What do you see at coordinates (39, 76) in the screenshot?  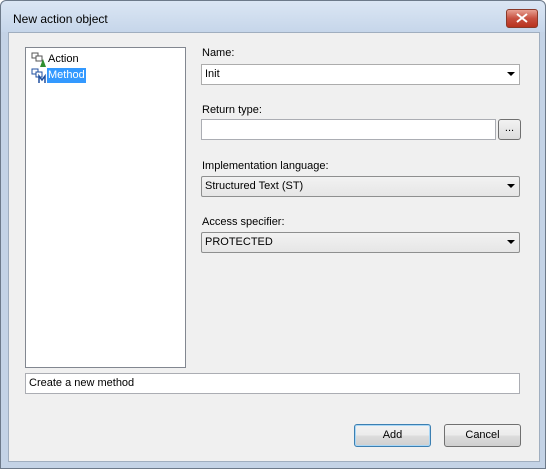 I see `method-icon` at bounding box center [39, 76].